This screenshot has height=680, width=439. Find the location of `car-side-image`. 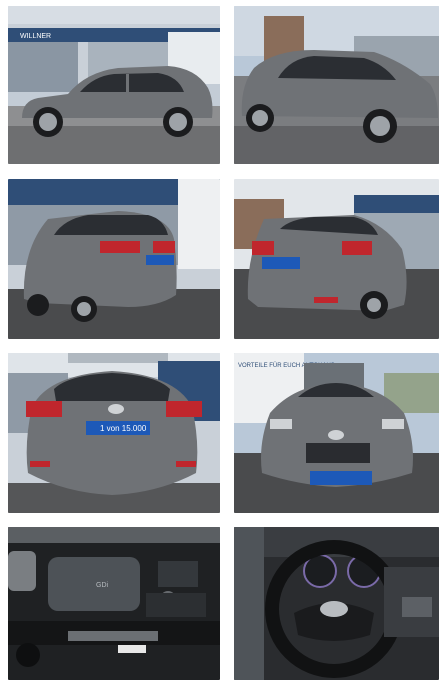

car-side-image is located at coordinates (336, 85).